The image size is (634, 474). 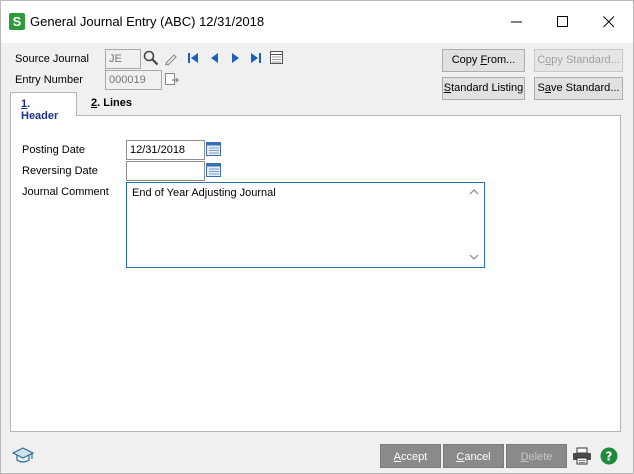 What do you see at coordinates (487, 88) in the screenshot?
I see `standard-listing-label-post: tandard Listing` at bounding box center [487, 88].